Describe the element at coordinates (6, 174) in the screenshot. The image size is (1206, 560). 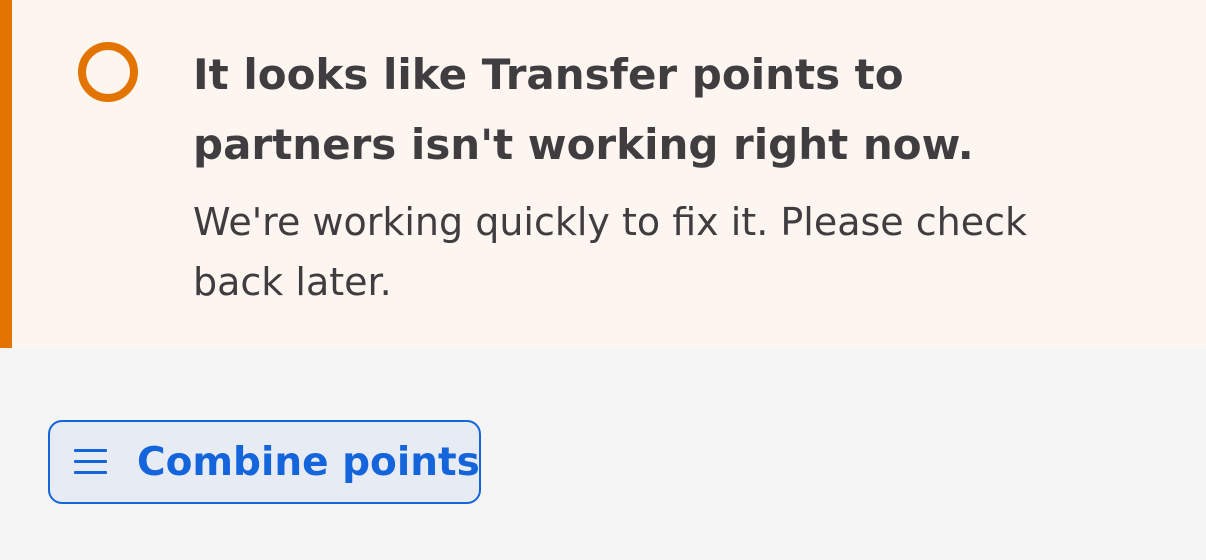
I see `alert-accent-bar` at that location.